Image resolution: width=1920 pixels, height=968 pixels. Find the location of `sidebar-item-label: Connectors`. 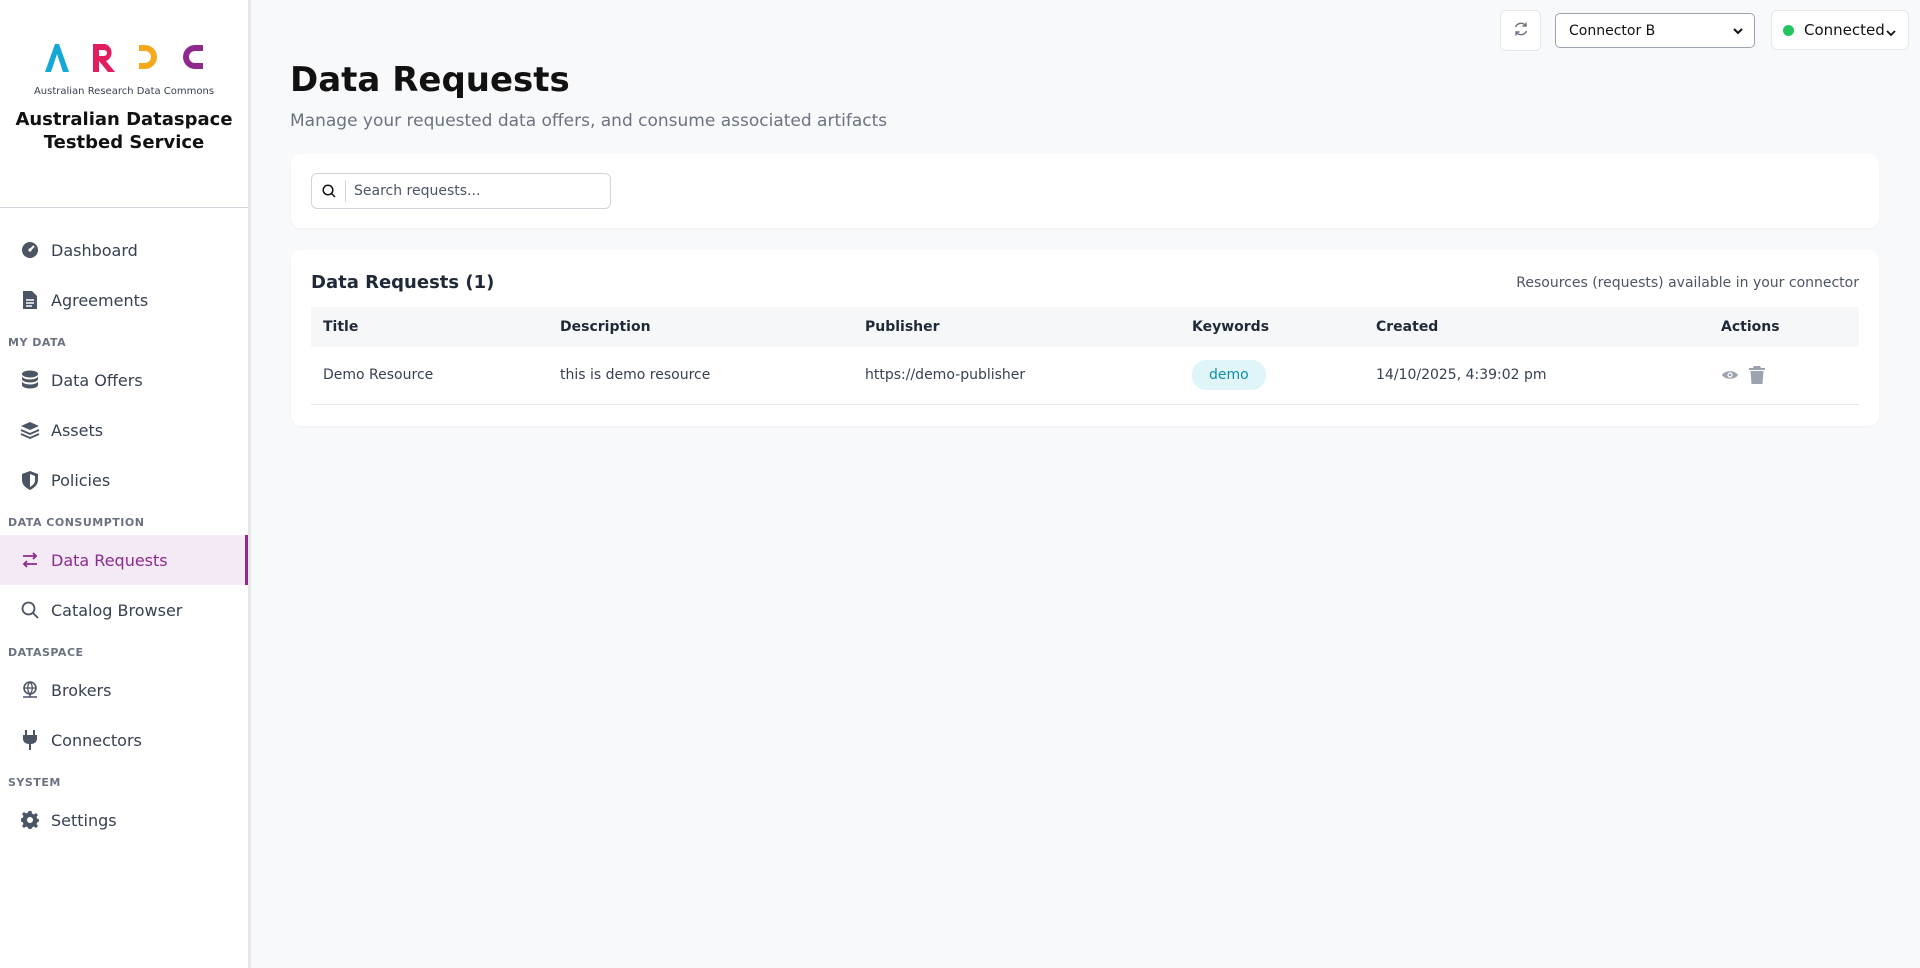

sidebar-item-label: Connectors is located at coordinates (96, 740).